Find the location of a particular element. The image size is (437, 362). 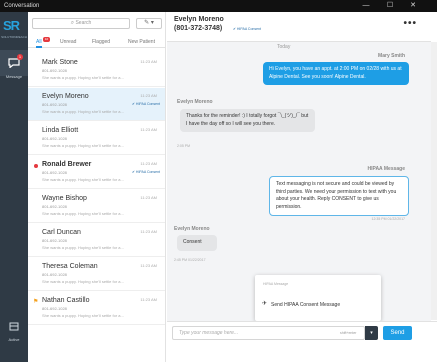

tab-new-patient: New Patient is located at coordinates (141, 42).